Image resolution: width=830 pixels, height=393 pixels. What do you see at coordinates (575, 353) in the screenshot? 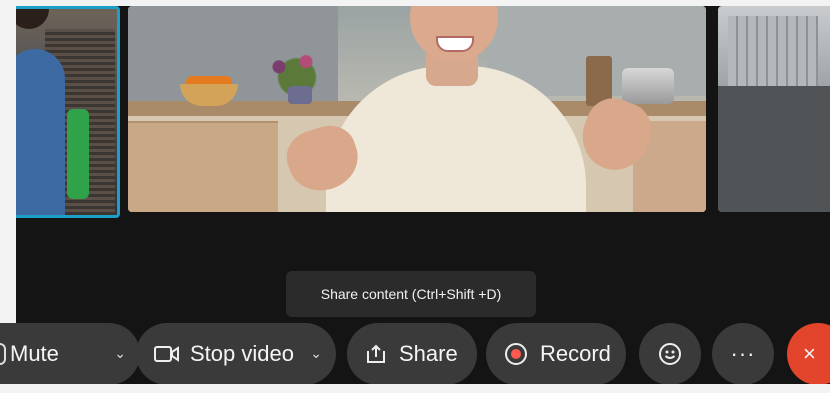
I see `record-label: Record` at bounding box center [575, 353].